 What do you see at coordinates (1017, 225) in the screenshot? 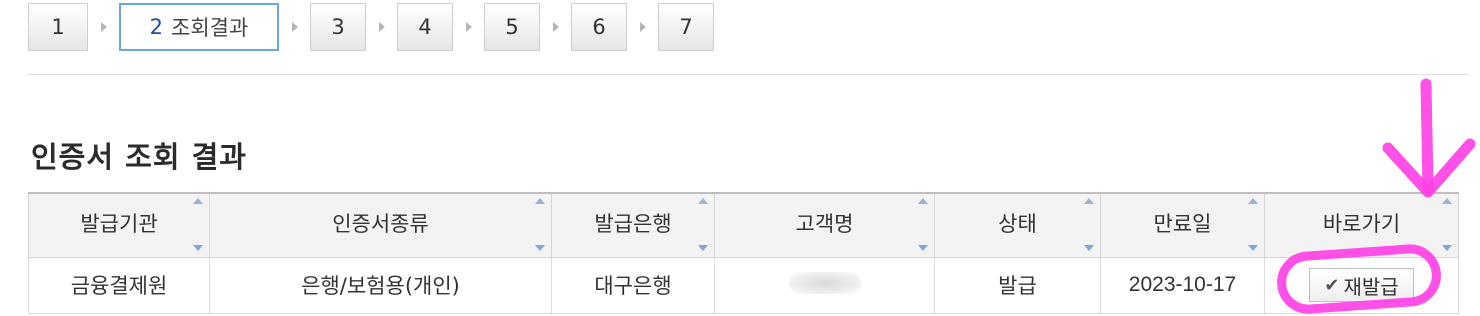
I see `column-header-status: 상태` at bounding box center [1017, 225].